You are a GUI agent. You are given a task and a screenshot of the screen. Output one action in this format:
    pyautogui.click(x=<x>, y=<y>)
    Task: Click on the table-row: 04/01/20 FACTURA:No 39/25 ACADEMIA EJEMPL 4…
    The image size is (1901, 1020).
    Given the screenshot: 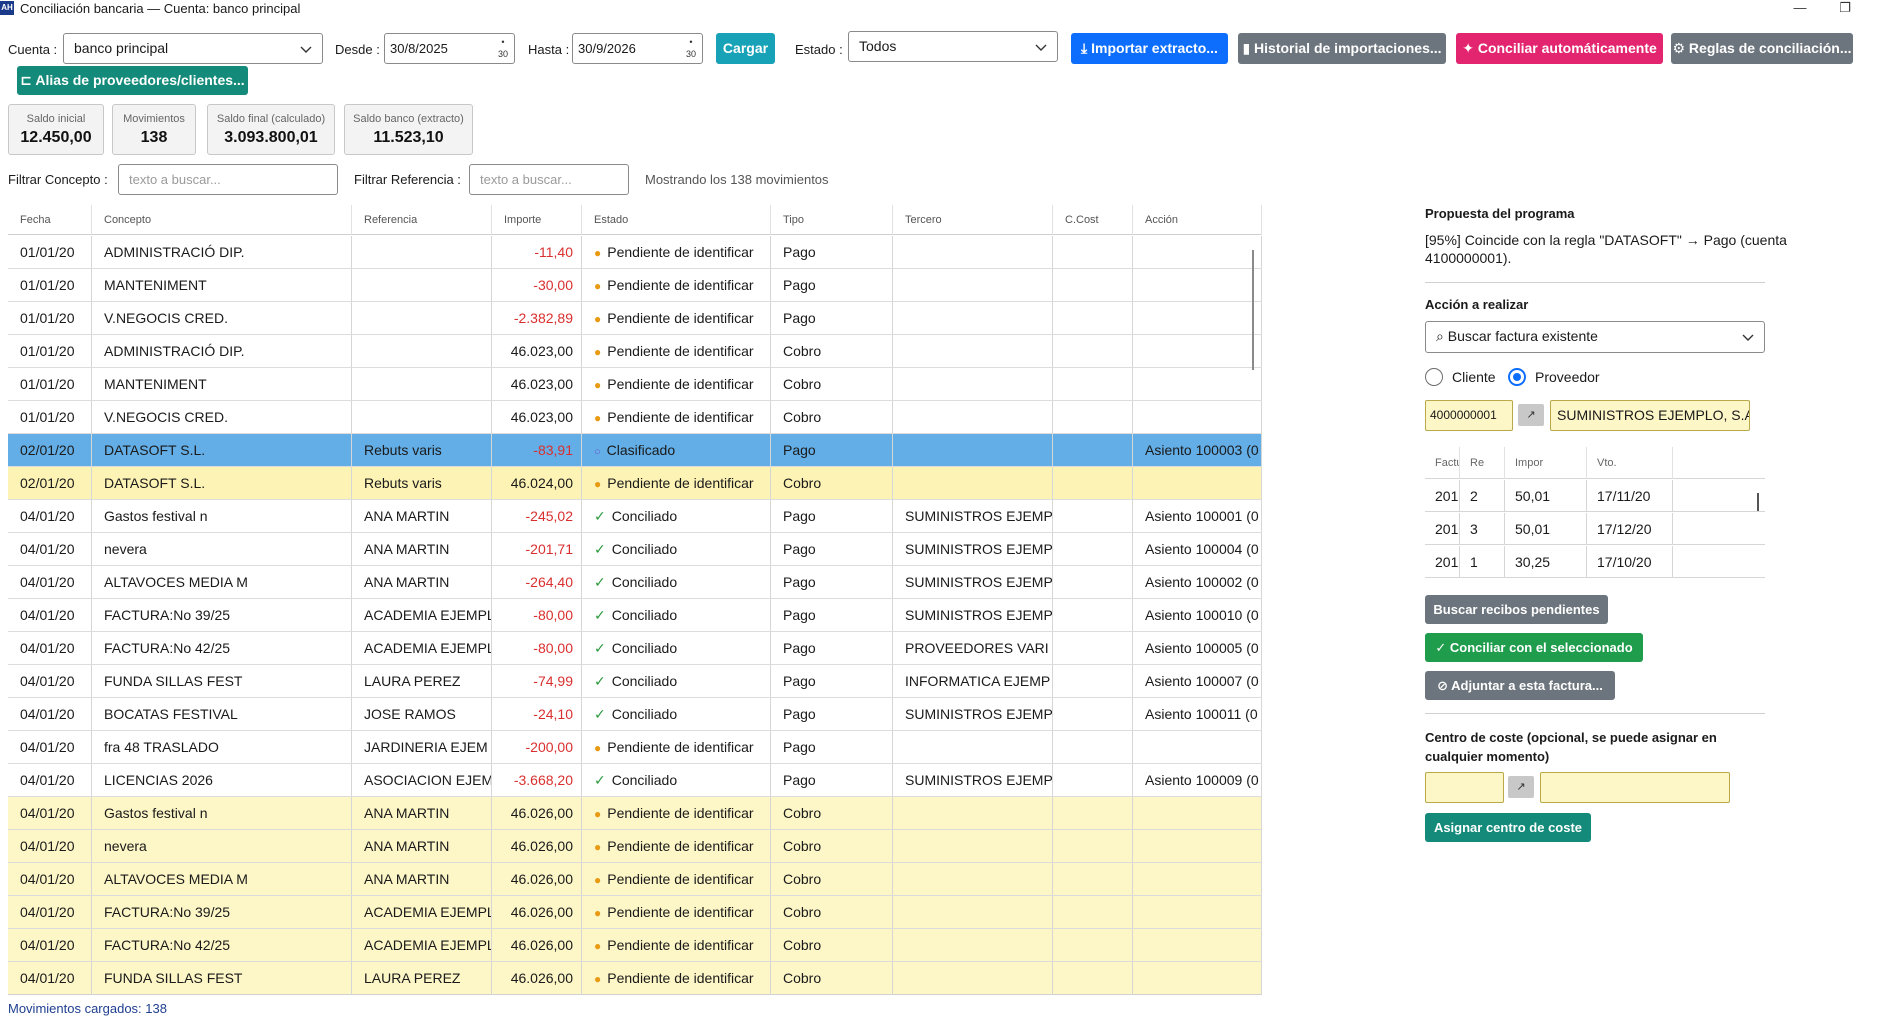 What is the action you would take?
    pyautogui.click(x=635, y=912)
    